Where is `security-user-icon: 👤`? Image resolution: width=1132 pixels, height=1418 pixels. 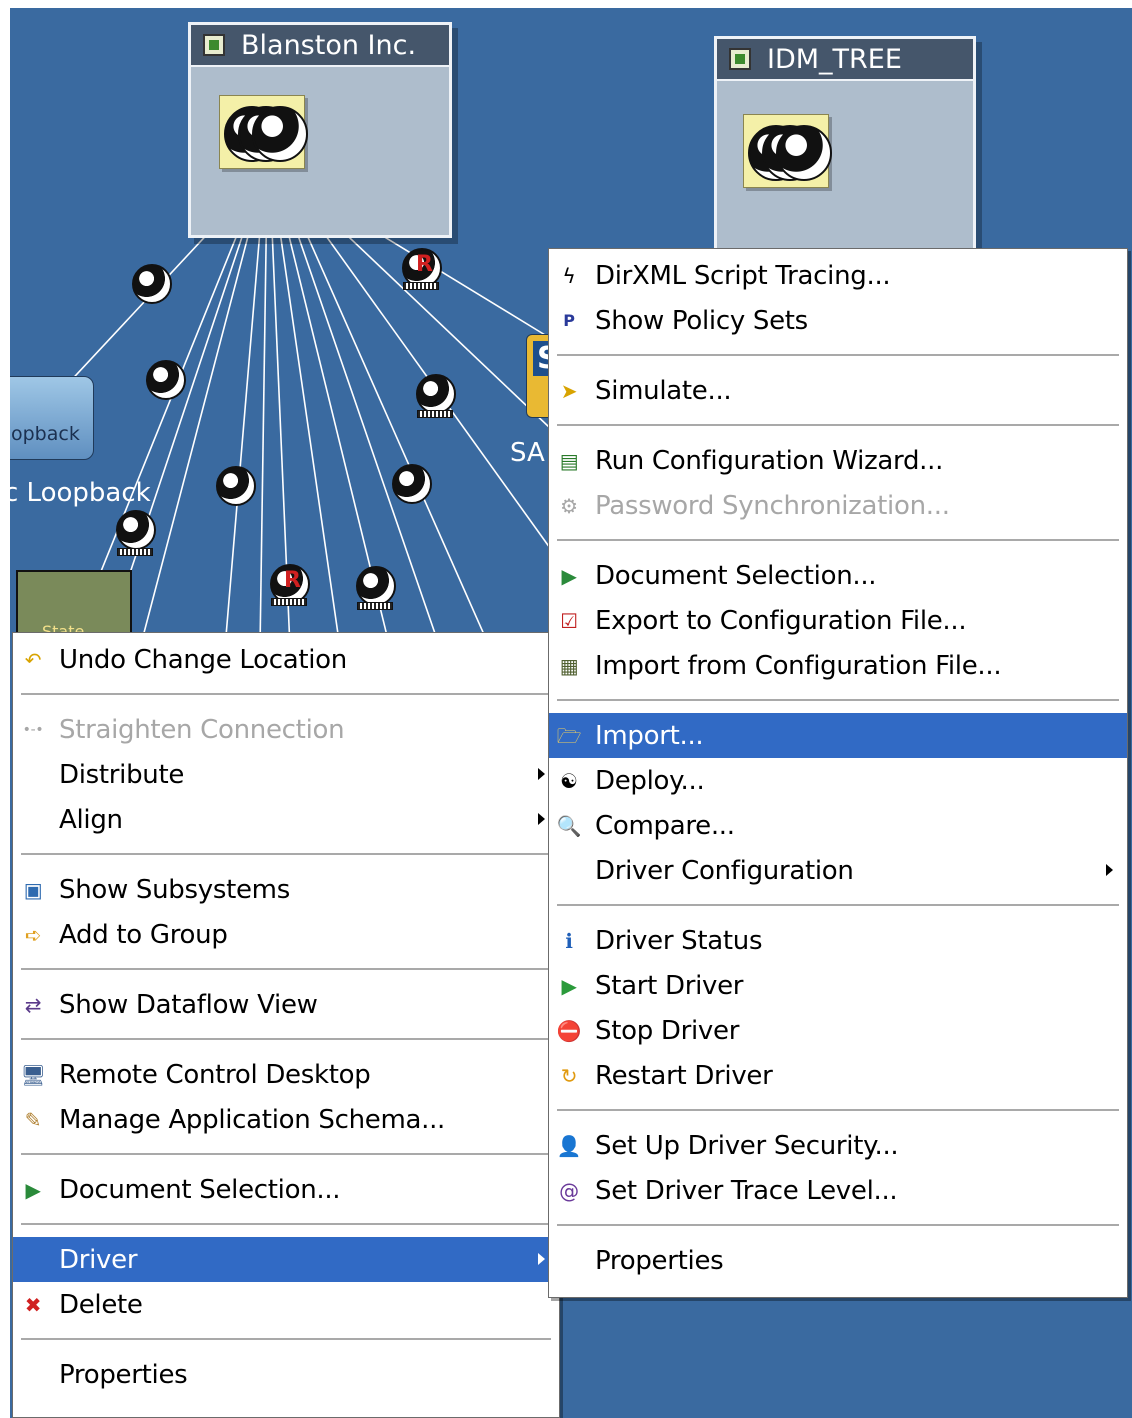 security-user-icon: 👤 is located at coordinates (569, 1146).